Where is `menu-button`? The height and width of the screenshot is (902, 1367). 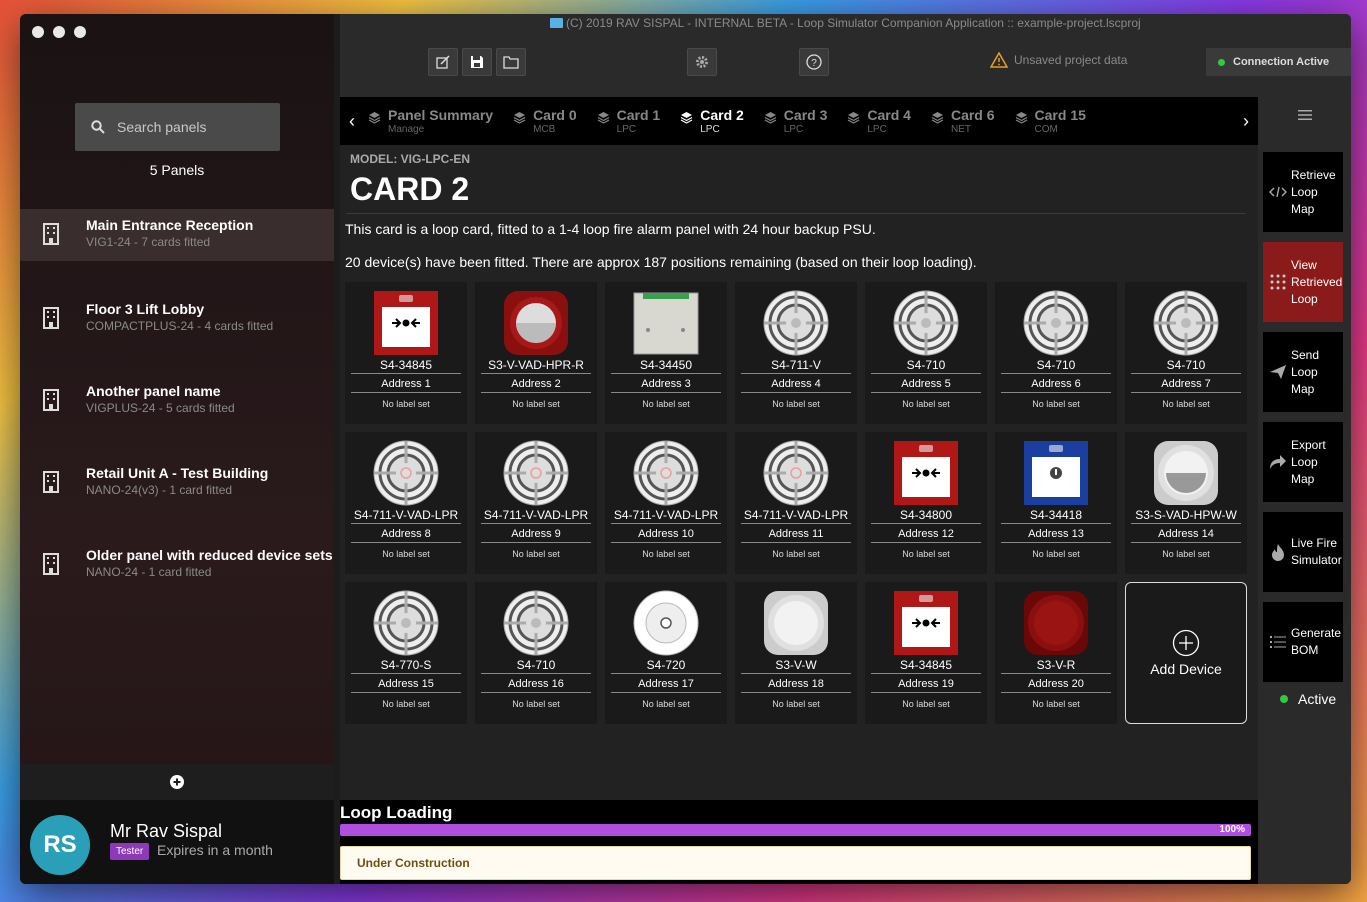
menu-button is located at coordinates (1304, 115).